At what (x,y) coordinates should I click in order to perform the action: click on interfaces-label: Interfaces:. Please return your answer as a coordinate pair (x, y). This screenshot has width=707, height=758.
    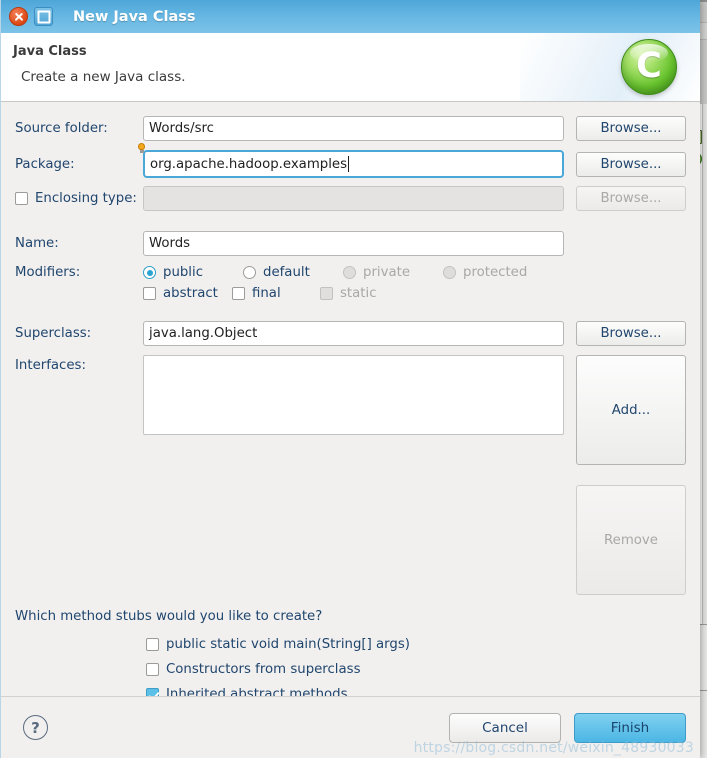
    Looking at the image, I should click on (50, 365).